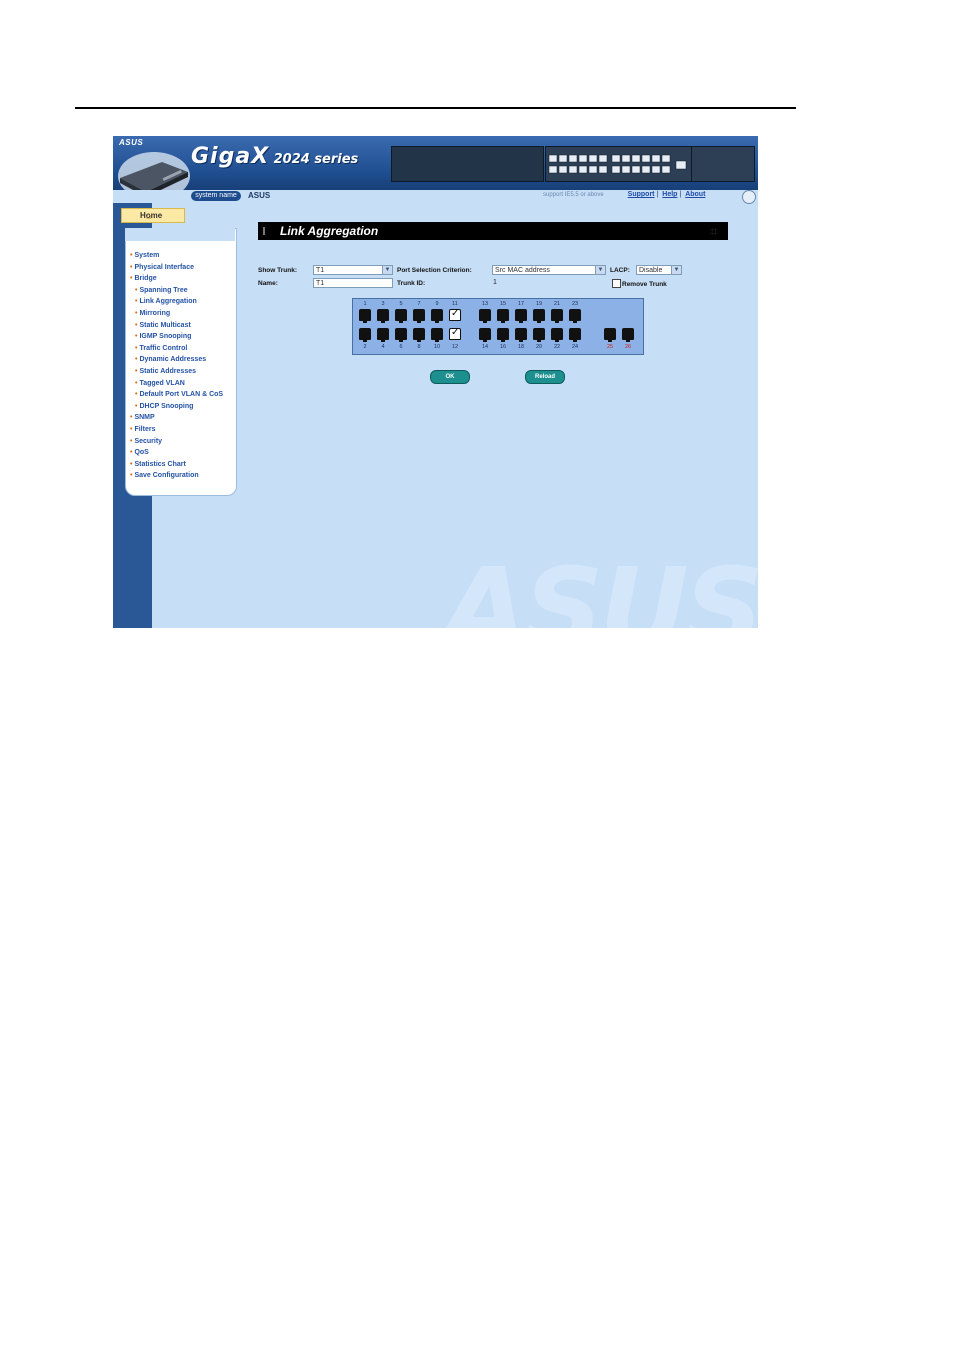  I want to click on sidebar-menu-header, so click(180, 234).